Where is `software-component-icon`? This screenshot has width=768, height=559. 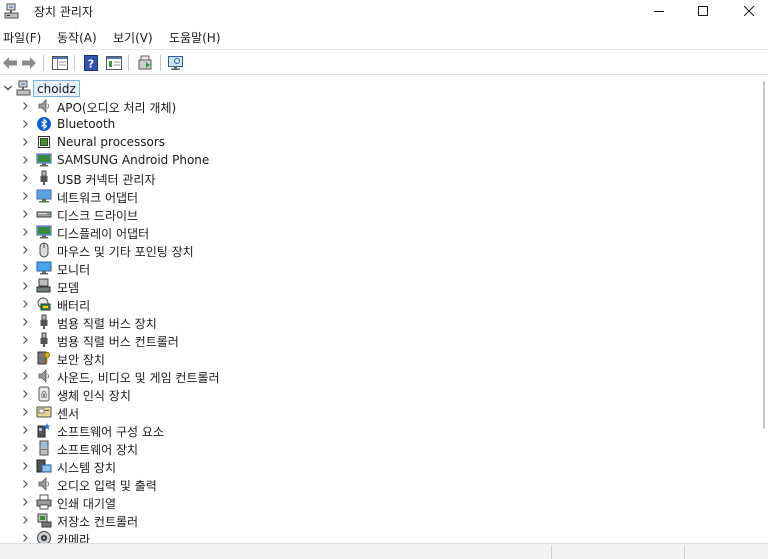
software-component-icon is located at coordinates (44, 430).